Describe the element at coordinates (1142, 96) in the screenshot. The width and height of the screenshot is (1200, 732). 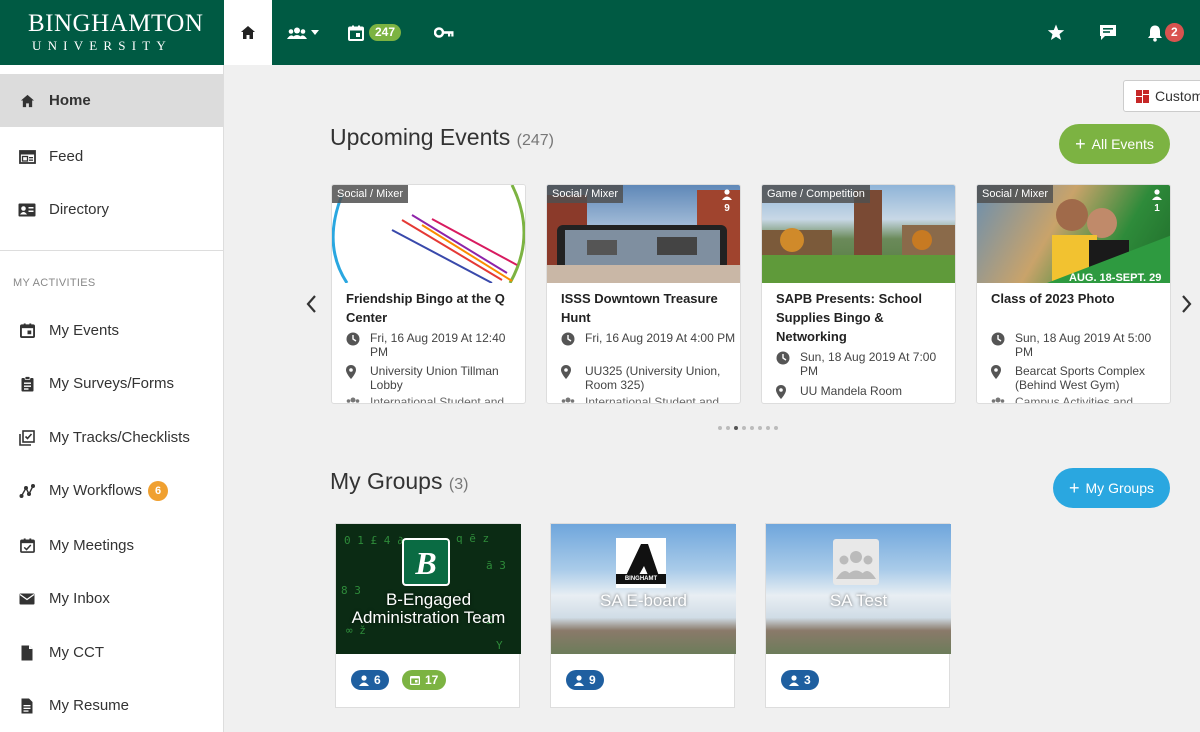
I see `grid-icon` at that location.